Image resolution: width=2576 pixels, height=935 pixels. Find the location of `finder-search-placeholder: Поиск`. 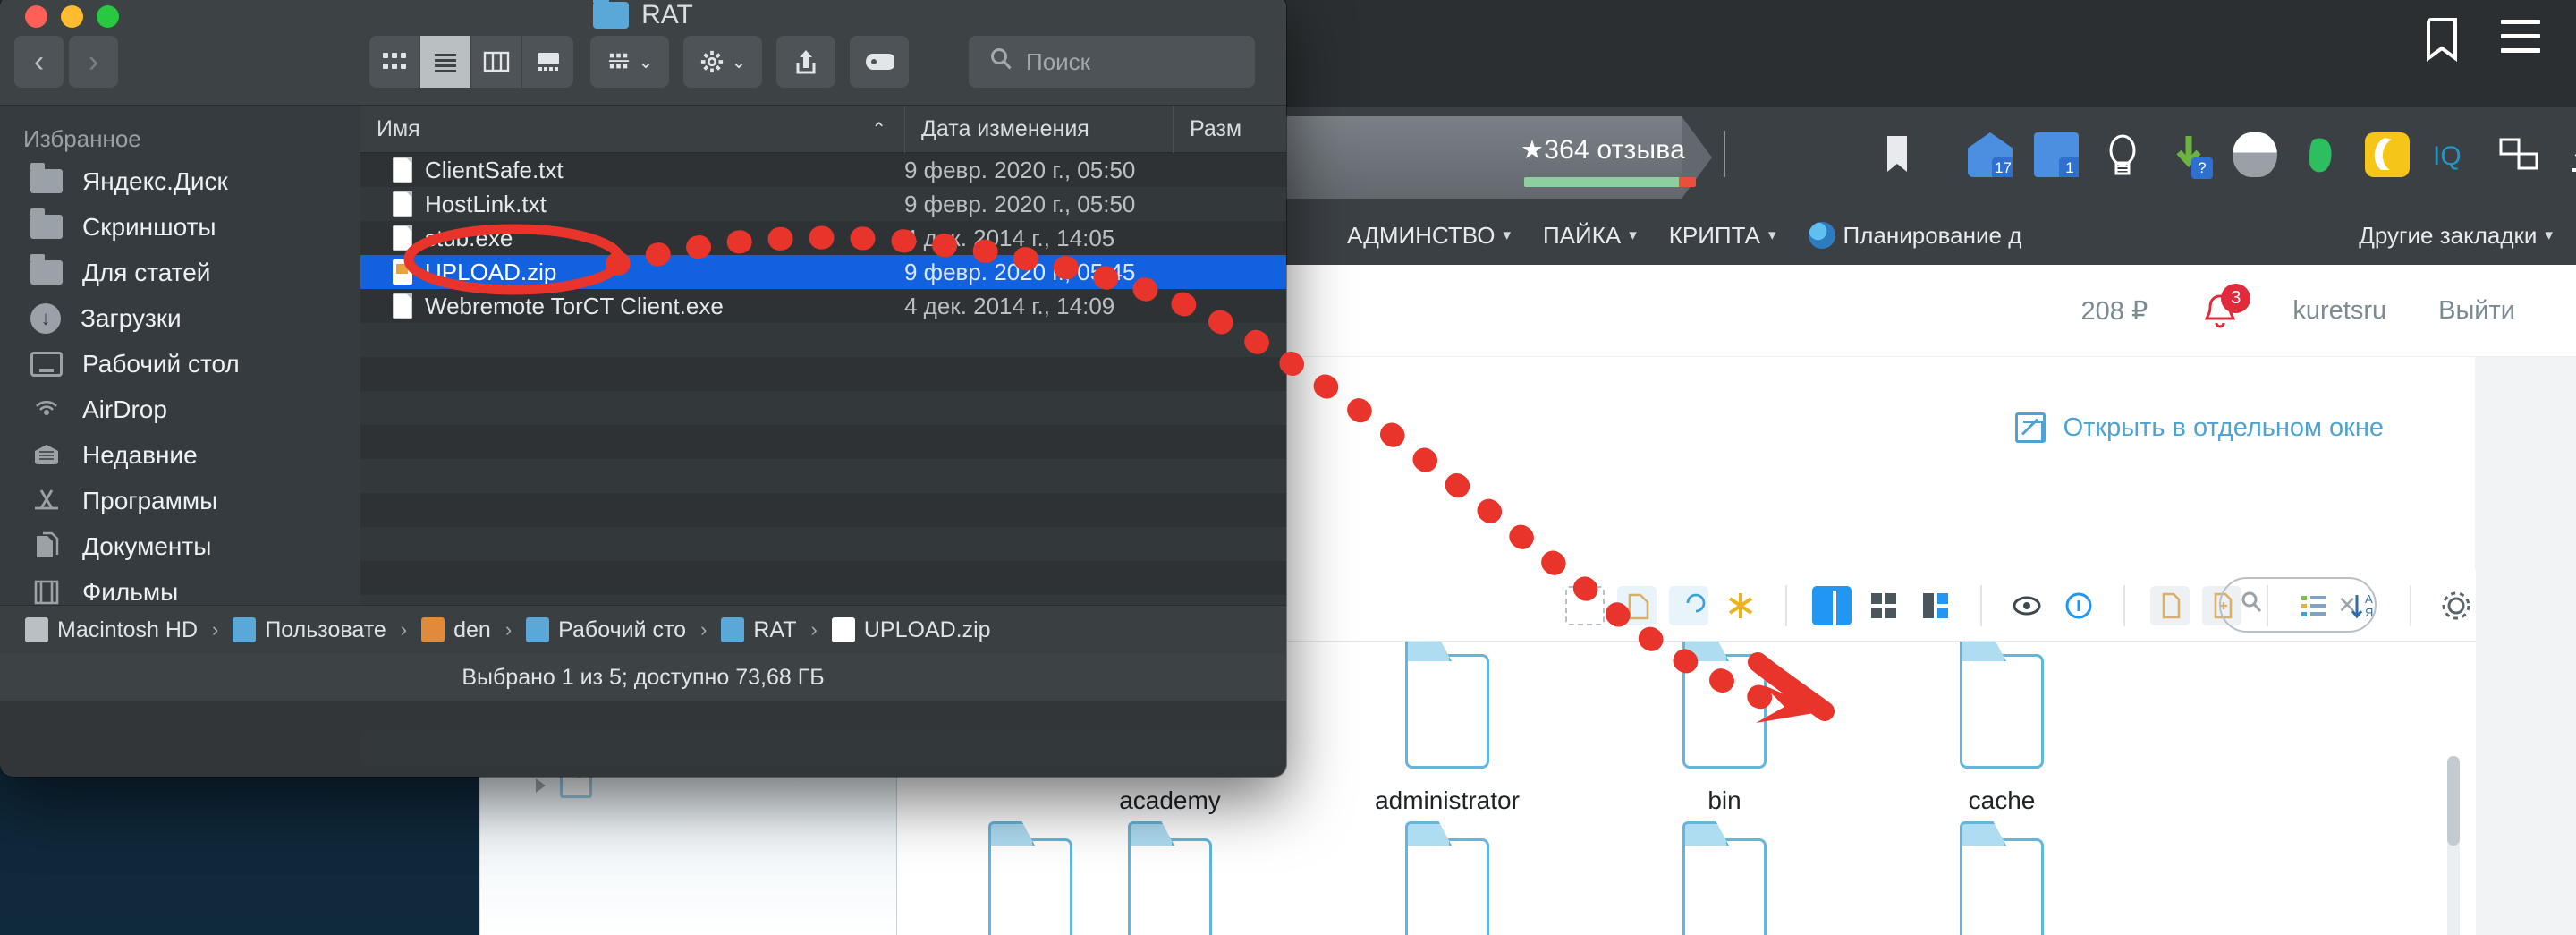

finder-search-placeholder: Поиск is located at coordinates (1058, 61).